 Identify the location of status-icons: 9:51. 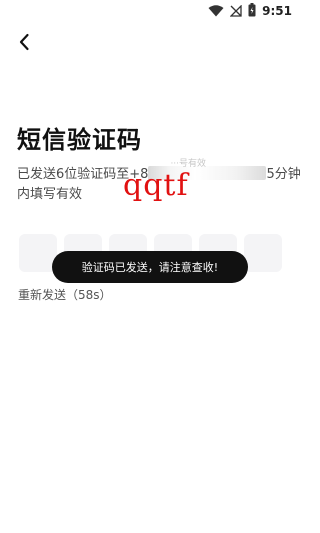
(250, 11).